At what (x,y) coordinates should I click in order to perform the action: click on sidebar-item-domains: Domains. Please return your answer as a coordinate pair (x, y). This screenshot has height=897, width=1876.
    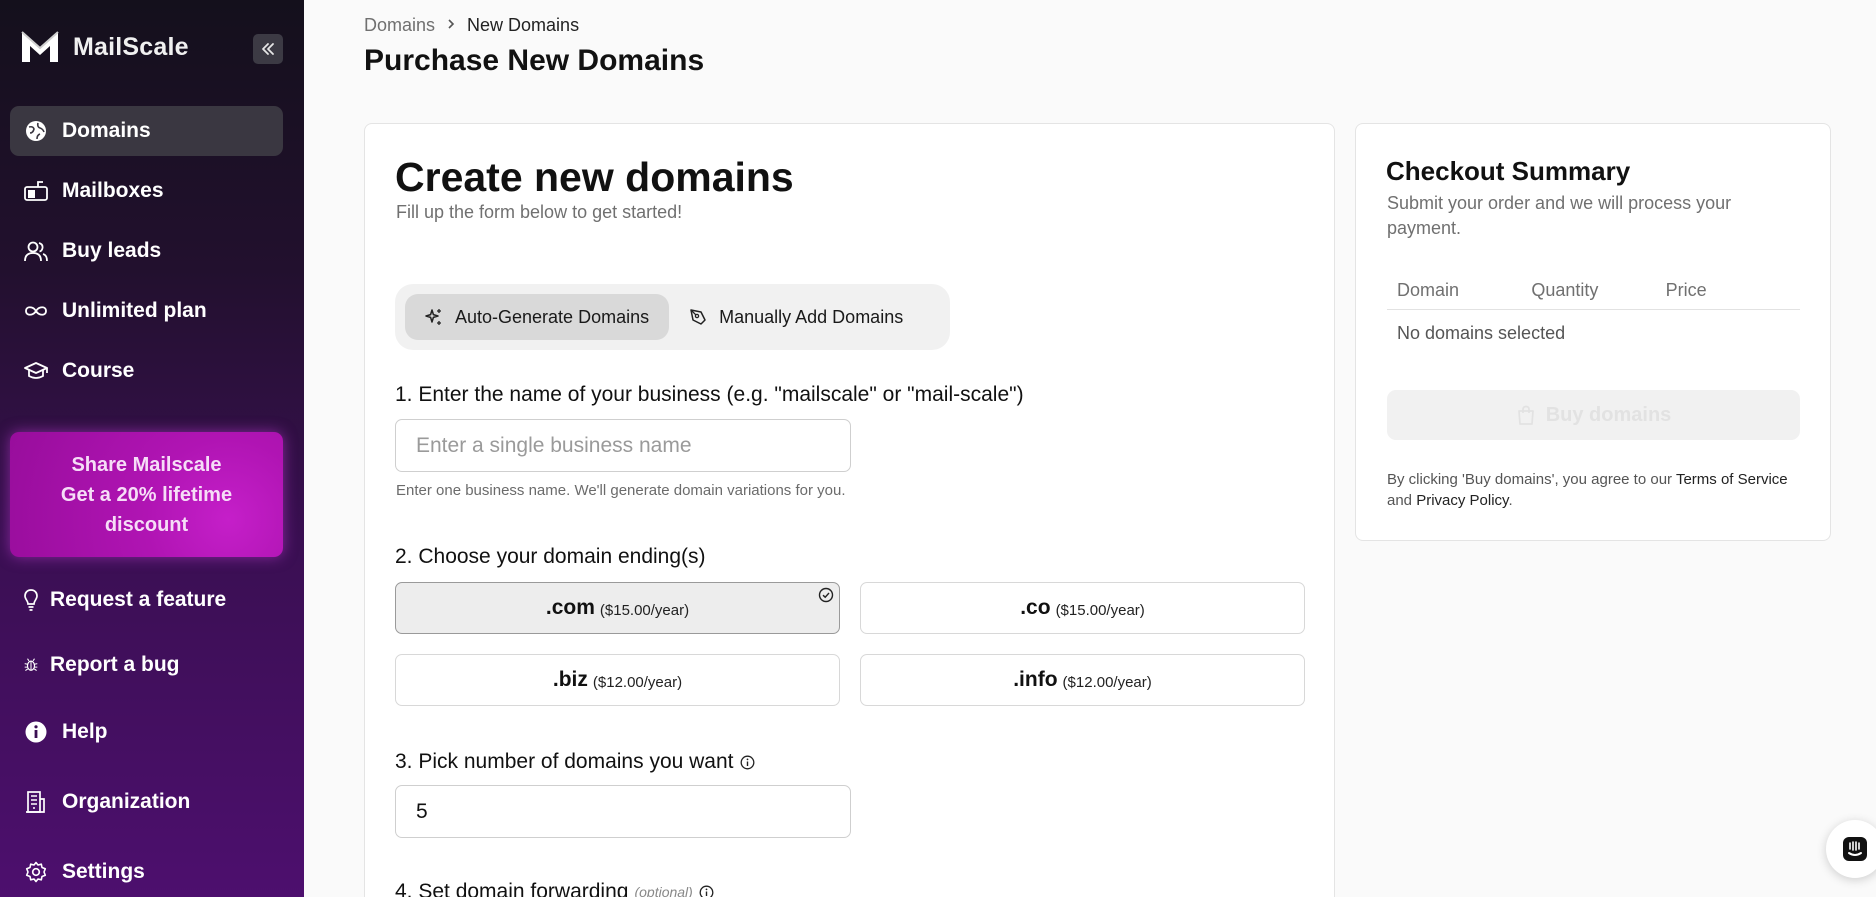
    Looking at the image, I should click on (146, 131).